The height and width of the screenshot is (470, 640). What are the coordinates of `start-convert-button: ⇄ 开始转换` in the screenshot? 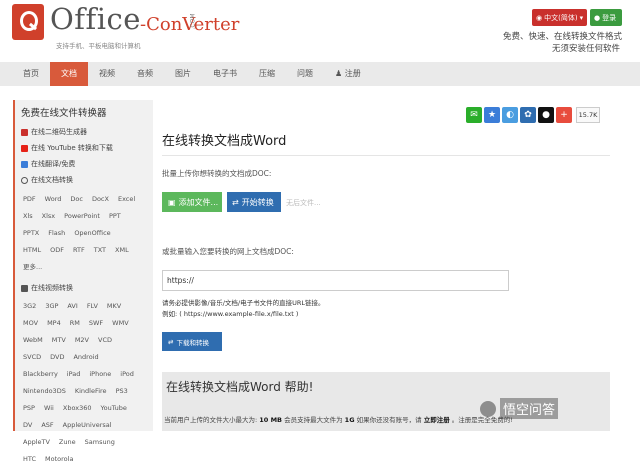 It's located at (254, 202).